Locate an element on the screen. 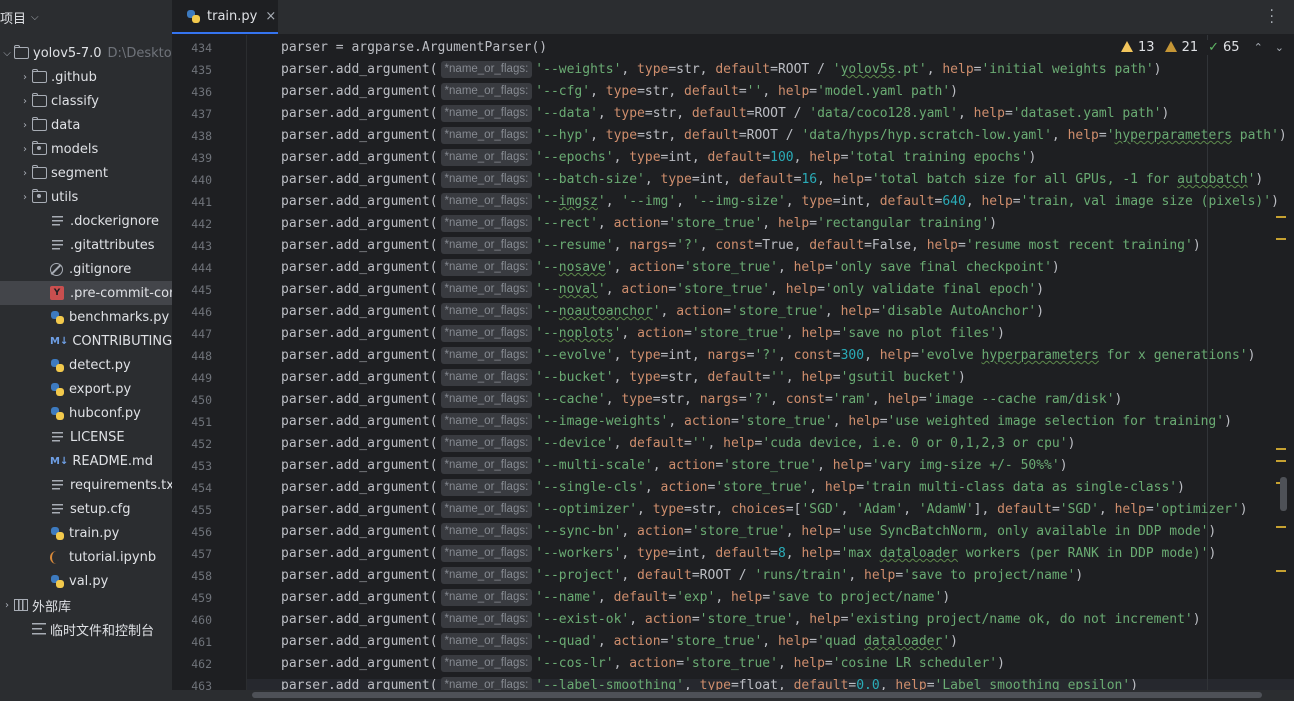 This screenshot has width=1294, height=701. close-tab-icon: × is located at coordinates (270, 16).